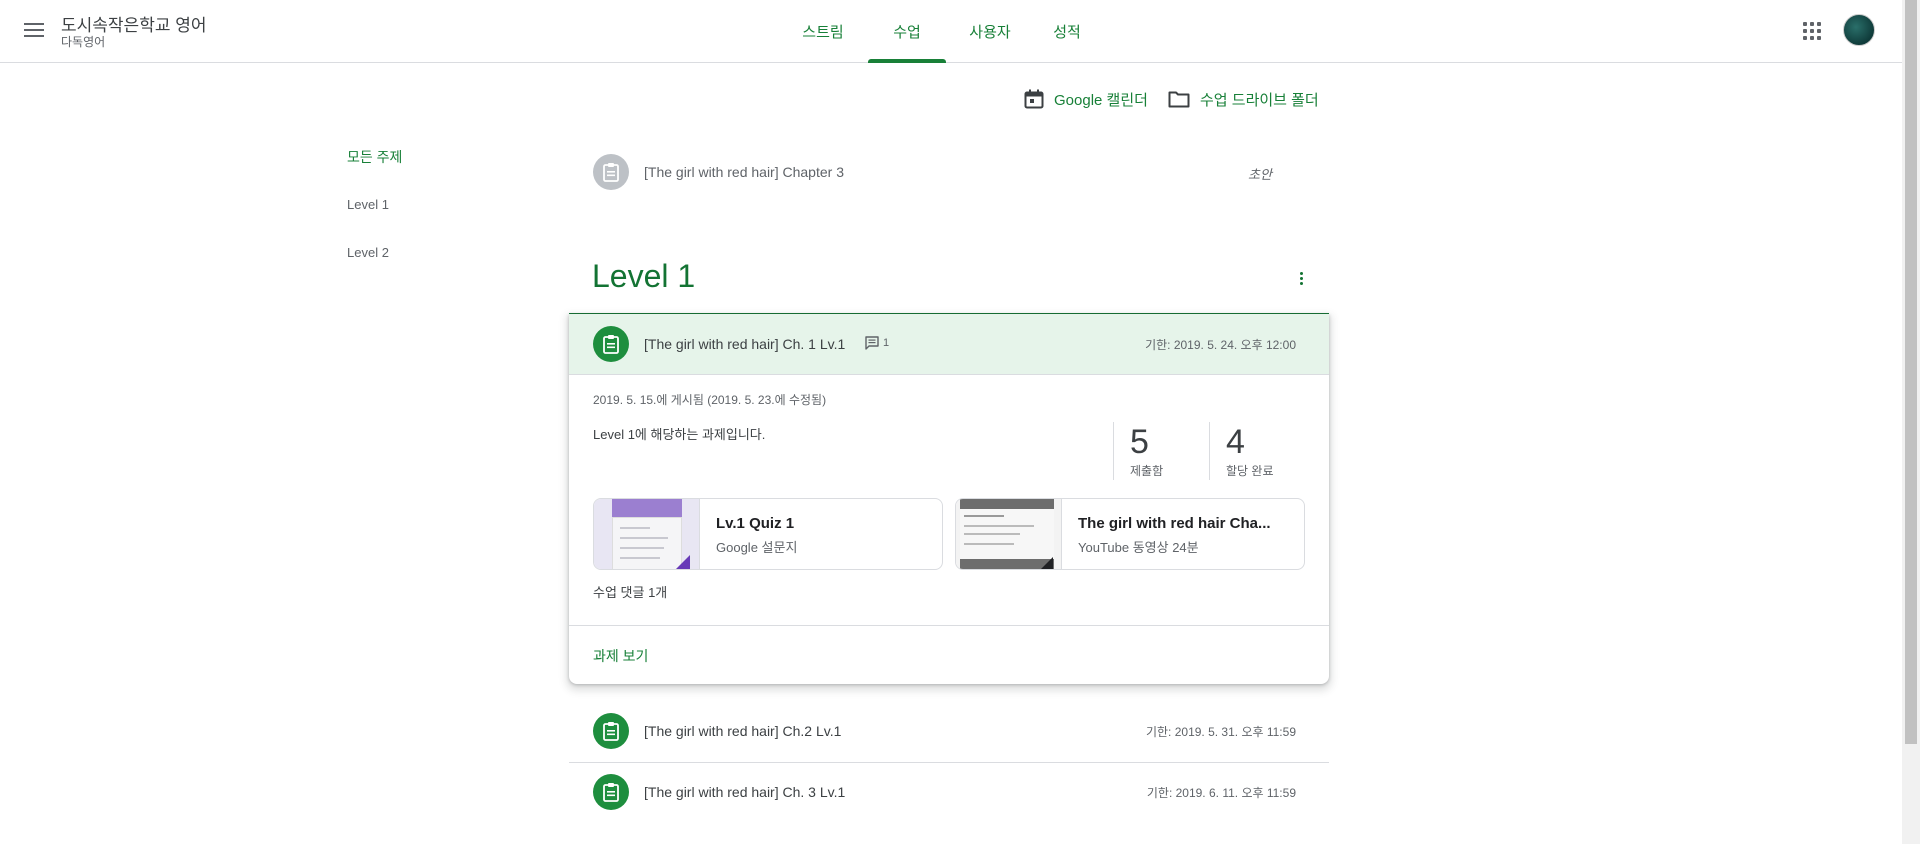 This screenshot has height=844, width=1920. Describe the element at coordinates (1859, 30) in the screenshot. I see `account-avatar` at that location.